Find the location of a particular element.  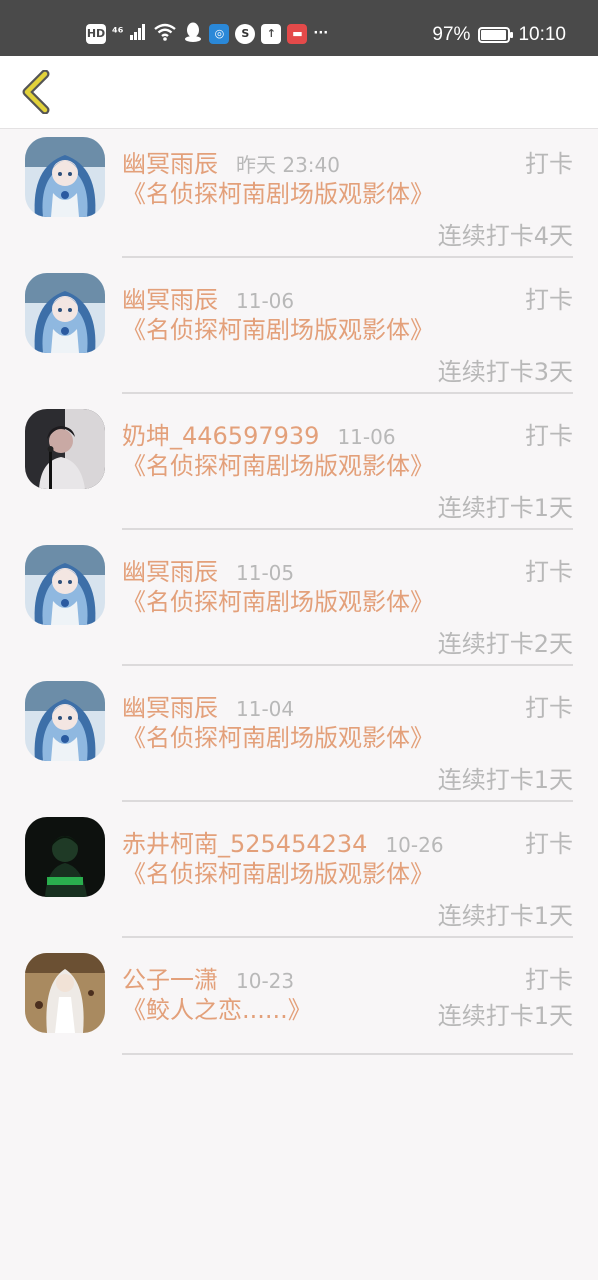

item-content: 公子一潇 10-23 打卡《鲛人之恋......》 连续打卡1天 is located at coordinates (347, 1007).